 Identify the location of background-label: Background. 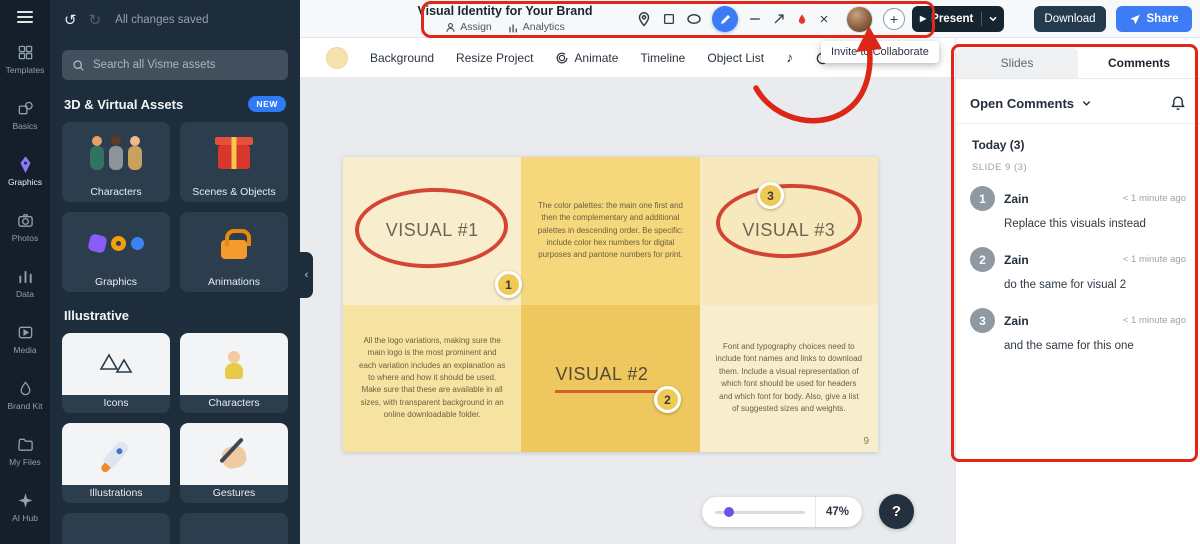
(402, 57).